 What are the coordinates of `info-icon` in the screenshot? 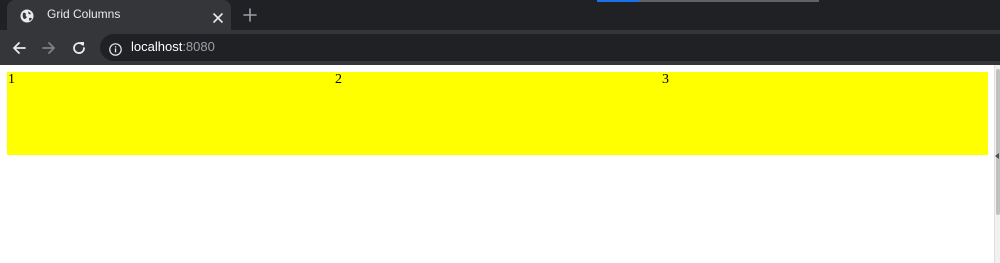 It's located at (115, 48).